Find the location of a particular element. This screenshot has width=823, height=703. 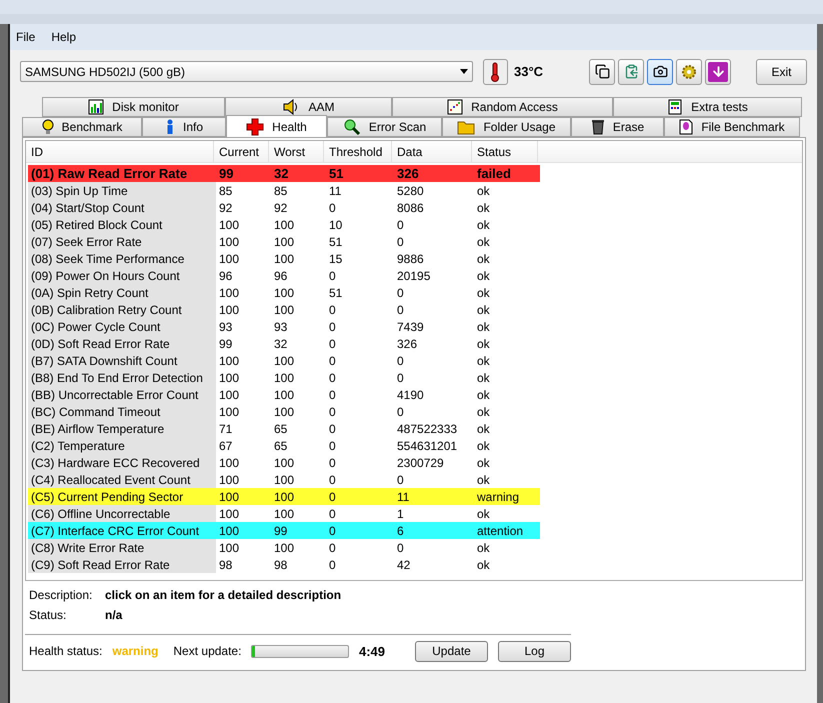

table-row: (0D) Soft Read Error Rate 99 32 0 326 ok is located at coordinates (284, 343).